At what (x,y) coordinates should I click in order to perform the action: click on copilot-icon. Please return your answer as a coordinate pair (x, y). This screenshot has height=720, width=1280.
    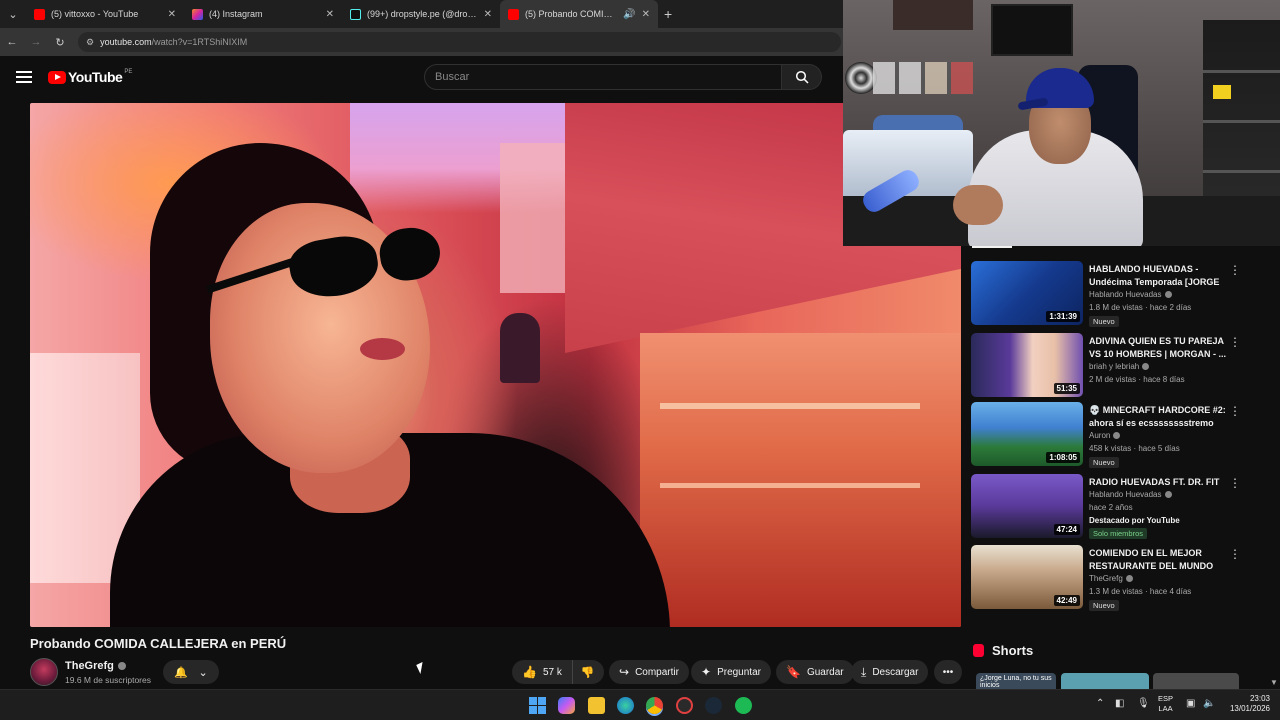
    Looking at the image, I should click on (566, 705).